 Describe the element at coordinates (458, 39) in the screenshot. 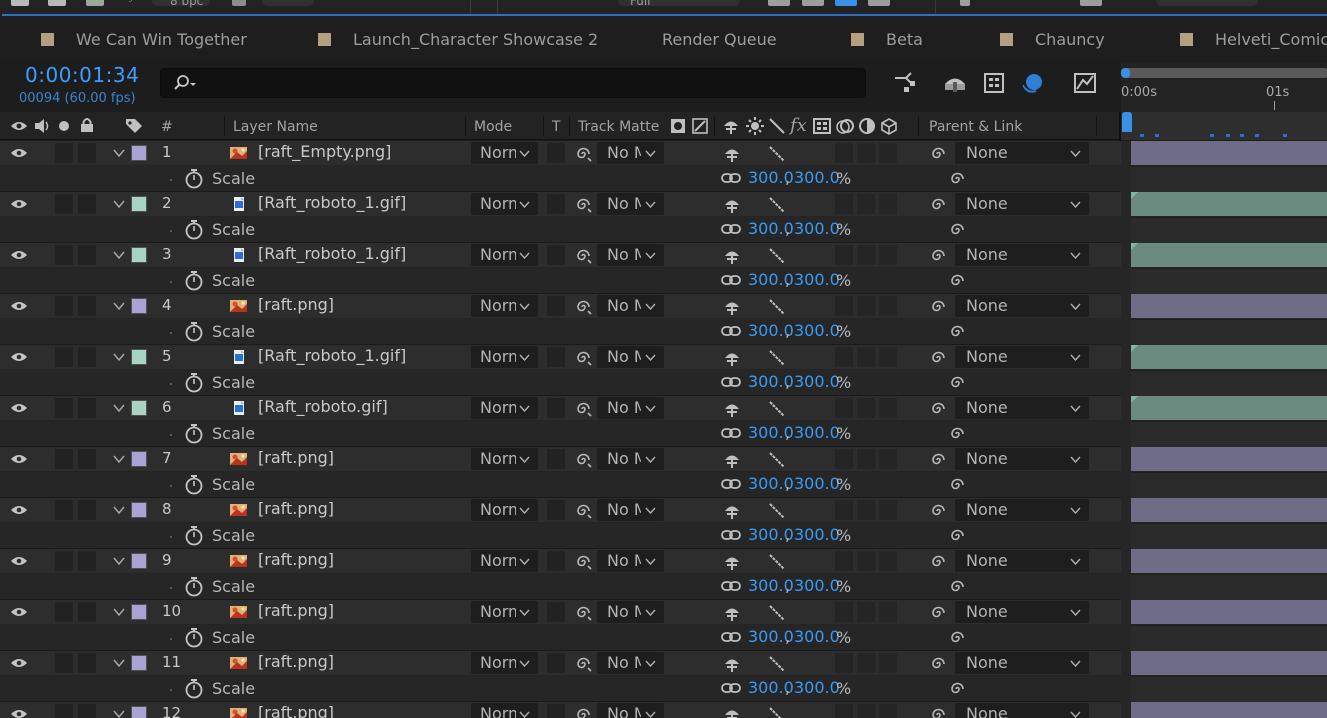

I see `tab-launch-character-showcase: Launch_Character Showcase 2` at that location.